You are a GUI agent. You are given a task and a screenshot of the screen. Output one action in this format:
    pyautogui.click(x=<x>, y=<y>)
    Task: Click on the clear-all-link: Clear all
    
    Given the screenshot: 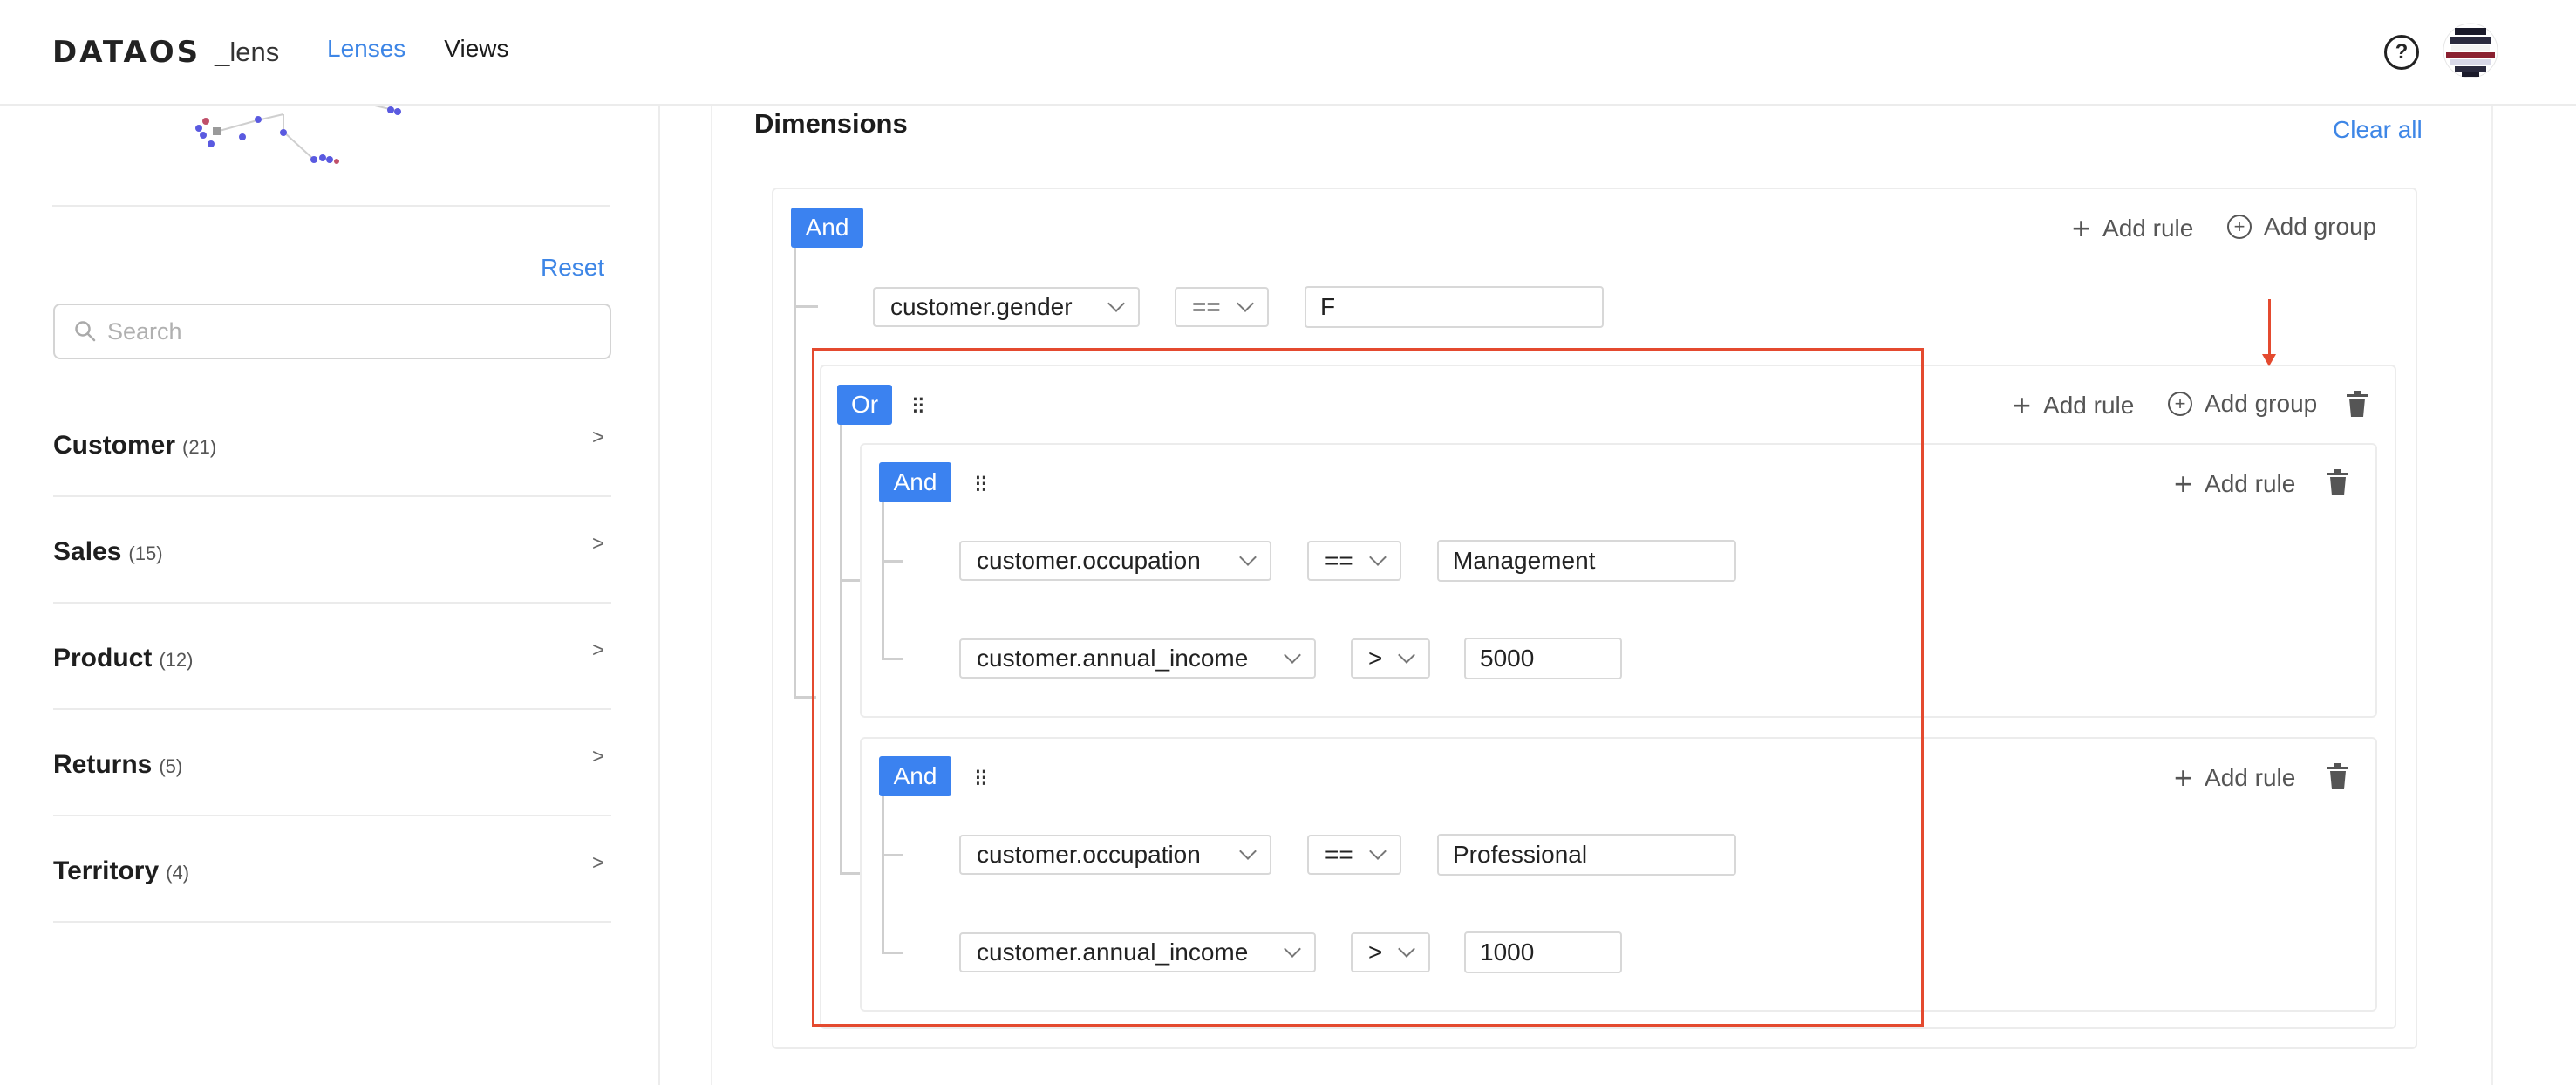 What is the action you would take?
    pyautogui.click(x=2378, y=130)
    